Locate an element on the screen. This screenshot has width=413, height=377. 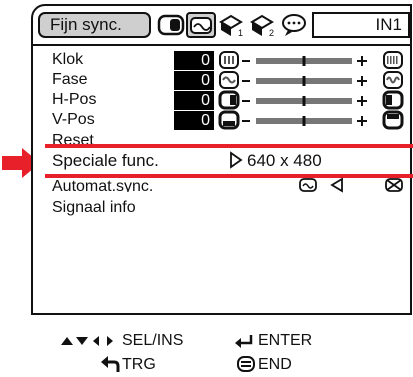
language-icon is located at coordinates (294, 25).